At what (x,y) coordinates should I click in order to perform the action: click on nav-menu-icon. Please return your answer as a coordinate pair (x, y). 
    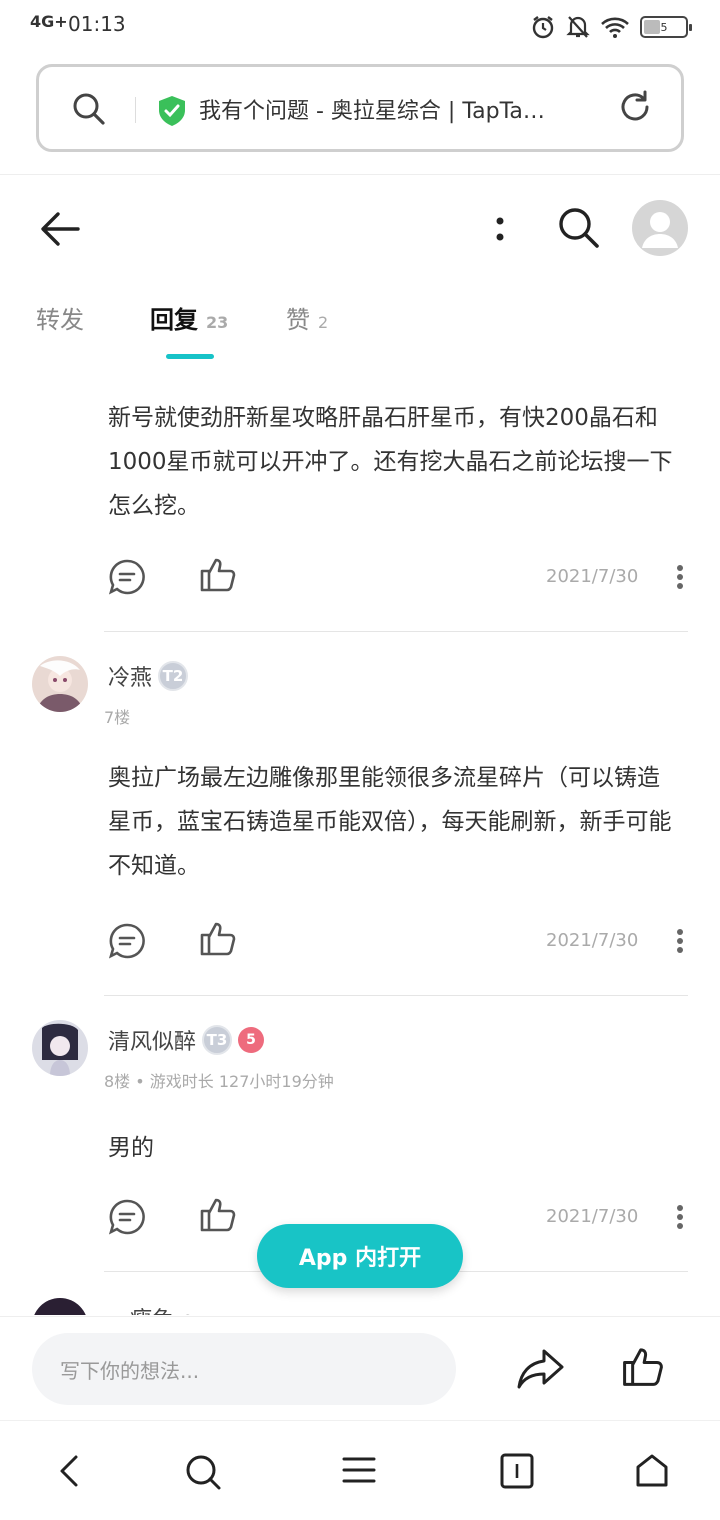
    Looking at the image, I should click on (359, 1470).